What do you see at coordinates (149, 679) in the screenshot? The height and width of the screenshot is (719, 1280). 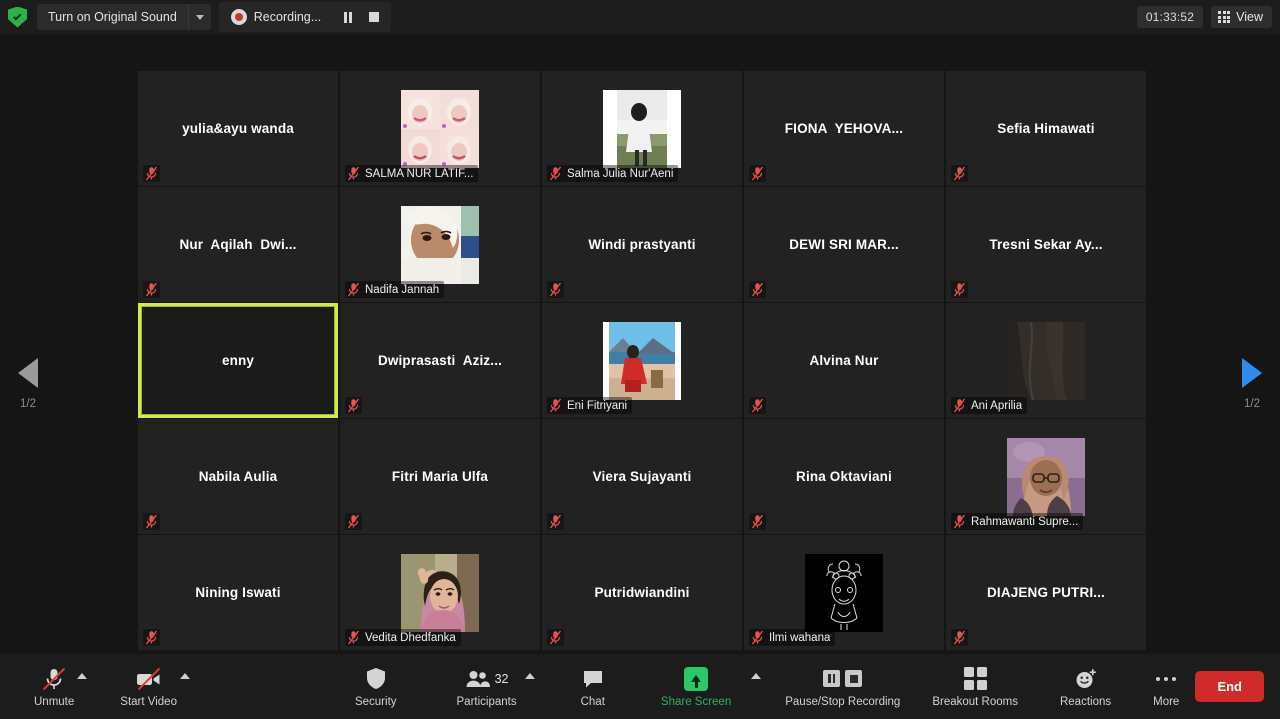 I see `camera-off-icon` at bounding box center [149, 679].